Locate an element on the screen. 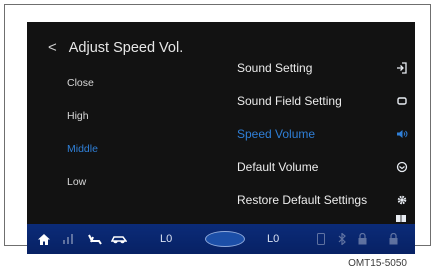  figure-caption: OMT15-5050 is located at coordinates (377, 263).